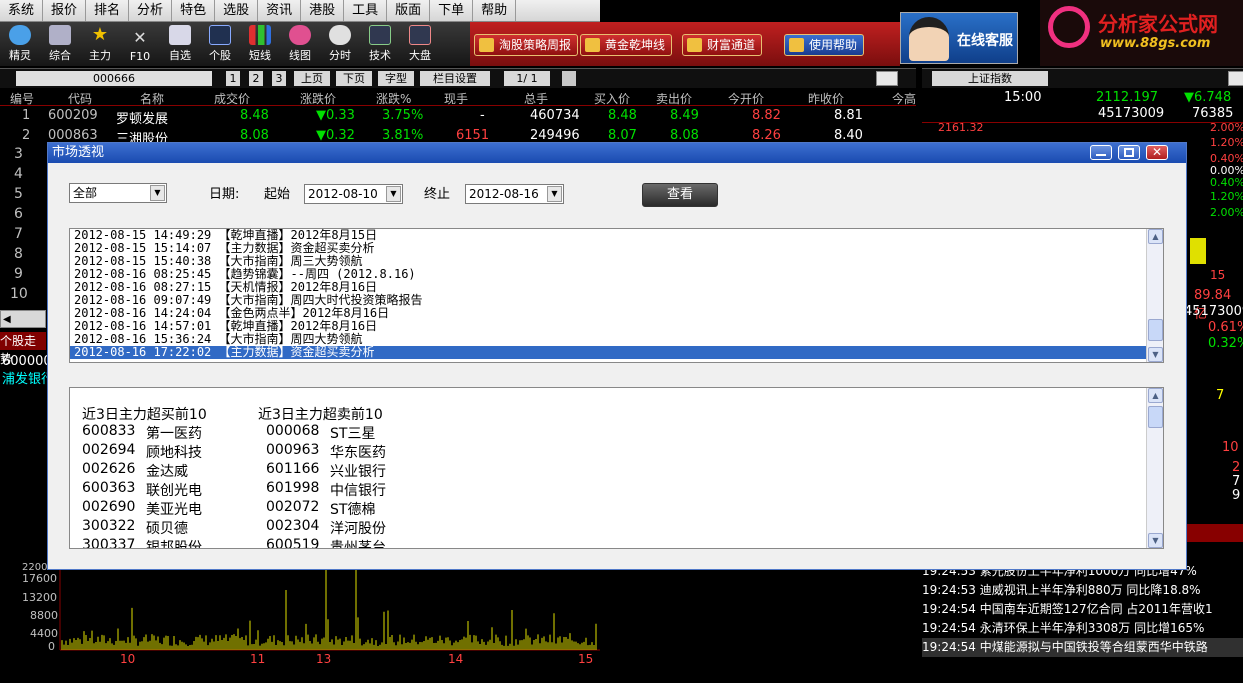  What do you see at coordinates (312, 78) in the screenshot?
I see `prev-page-button: 上页` at bounding box center [312, 78].